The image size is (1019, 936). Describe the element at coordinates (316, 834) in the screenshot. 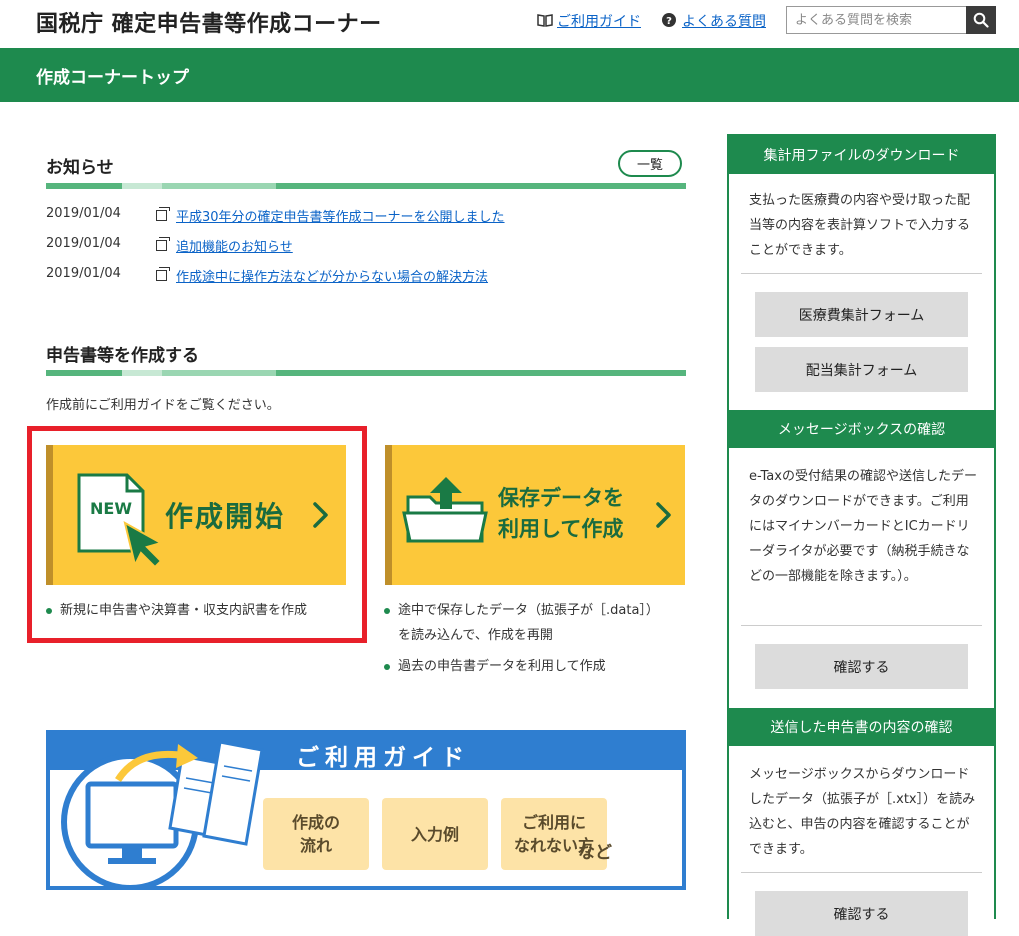

I see `guide-pill-flow: 作成の 流れ` at that location.